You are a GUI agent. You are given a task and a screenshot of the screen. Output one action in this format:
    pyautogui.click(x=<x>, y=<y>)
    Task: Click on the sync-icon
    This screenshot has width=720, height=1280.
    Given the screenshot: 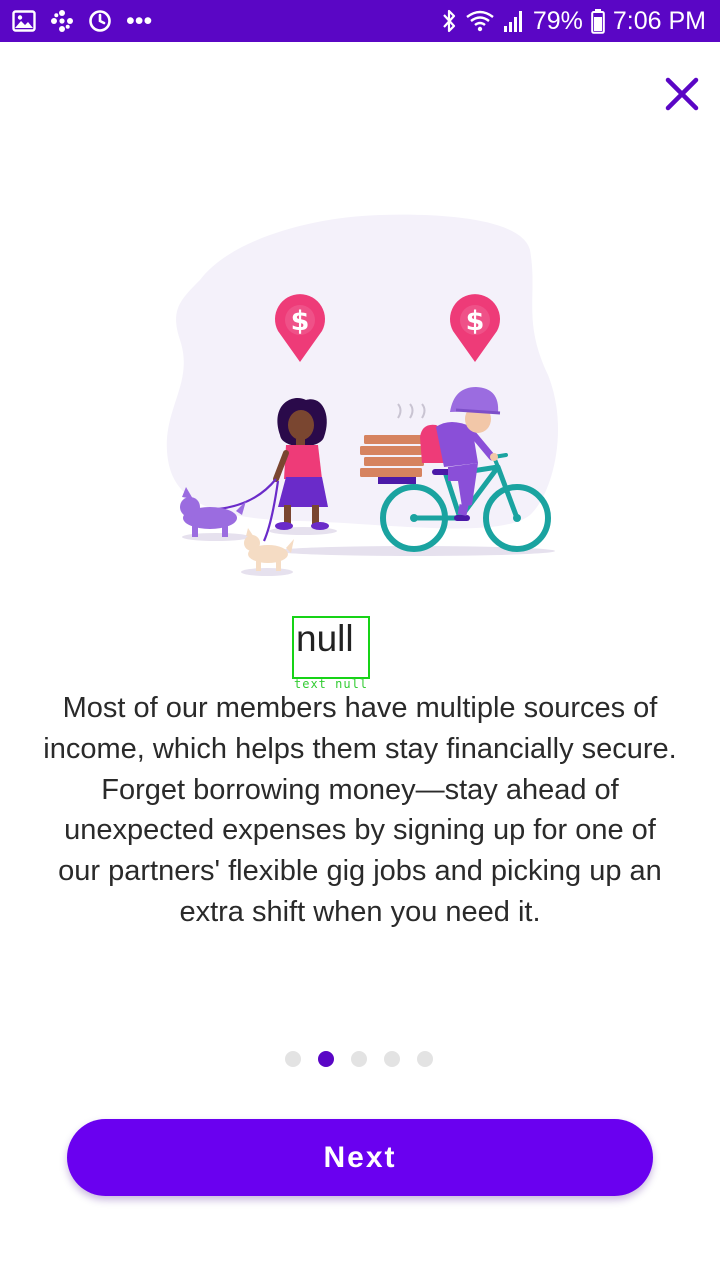 What is the action you would take?
    pyautogui.click(x=100, y=21)
    